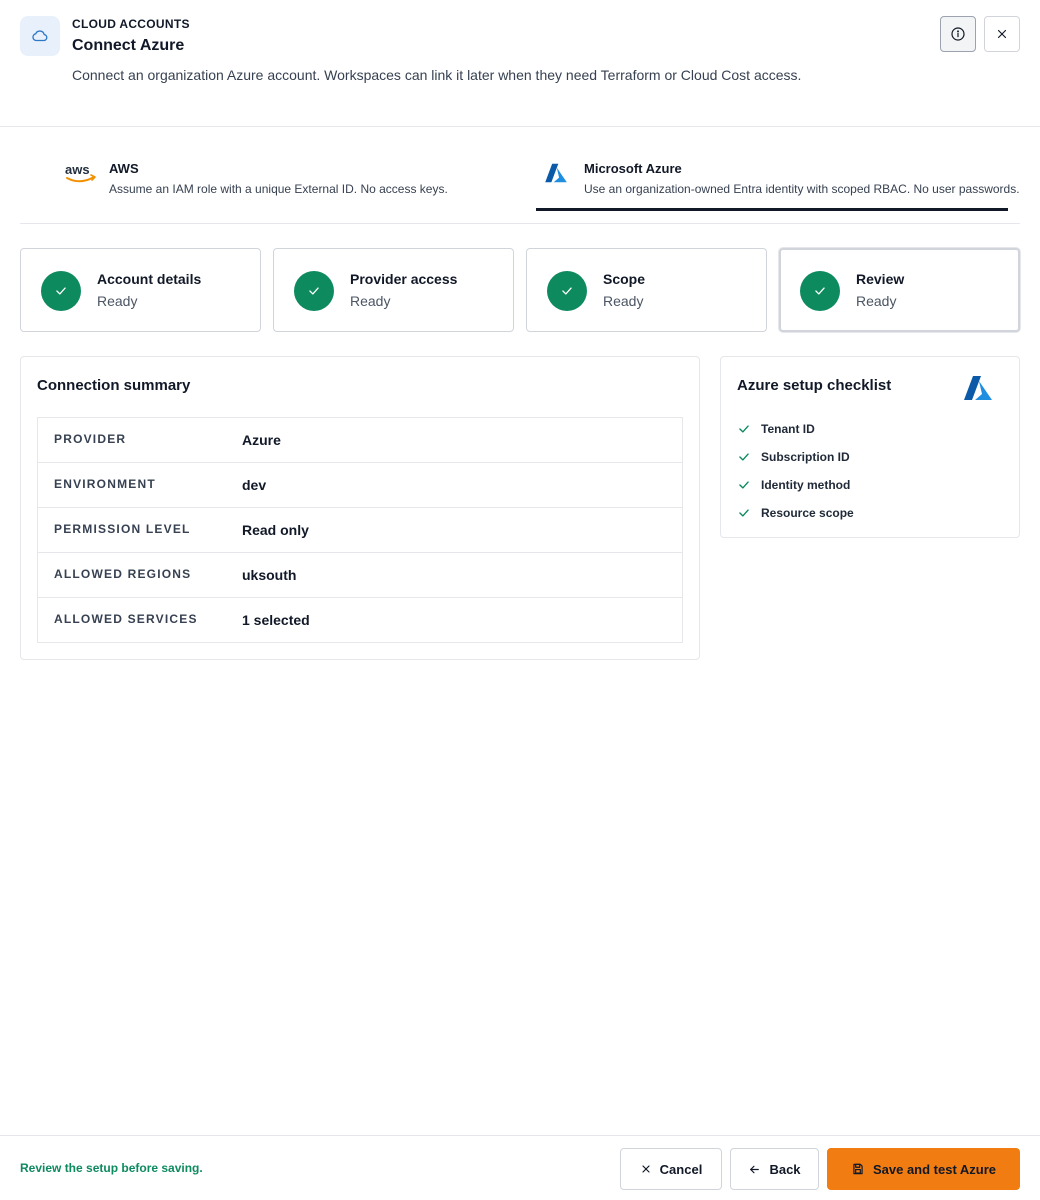 The width and height of the screenshot is (1040, 1200). What do you see at coordinates (754, 1169) in the screenshot?
I see `arrow-left-icon` at bounding box center [754, 1169].